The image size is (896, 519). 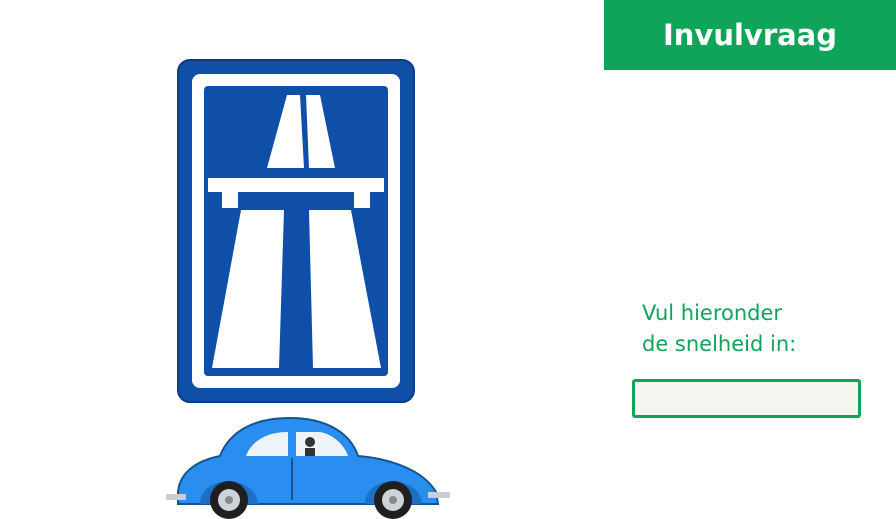 I want to click on question-type-header: Invulvraag, so click(x=750, y=35).